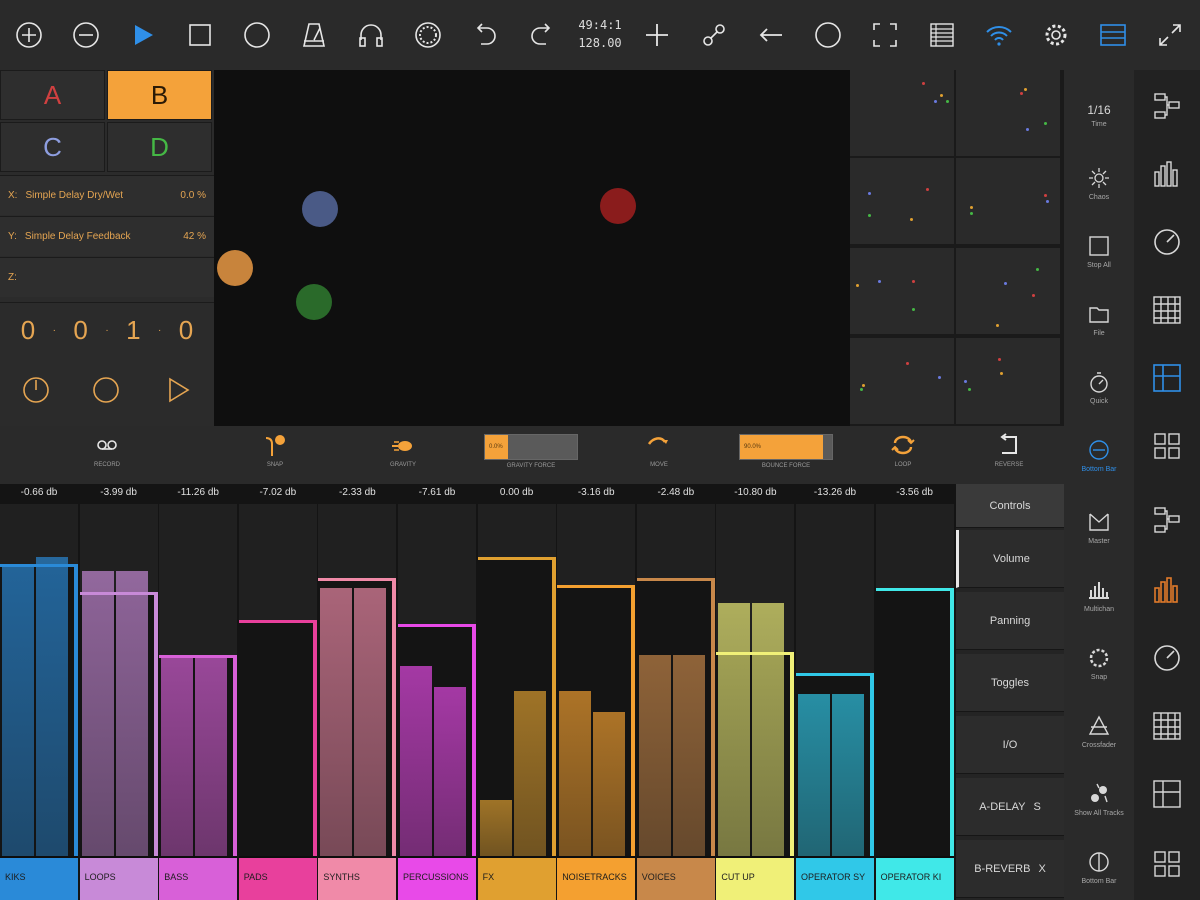 Image resolution: width=1200 pixels, height=900 pixels. I want to click on channel-strip: -2.48 db VOICES, so click(675, 692).